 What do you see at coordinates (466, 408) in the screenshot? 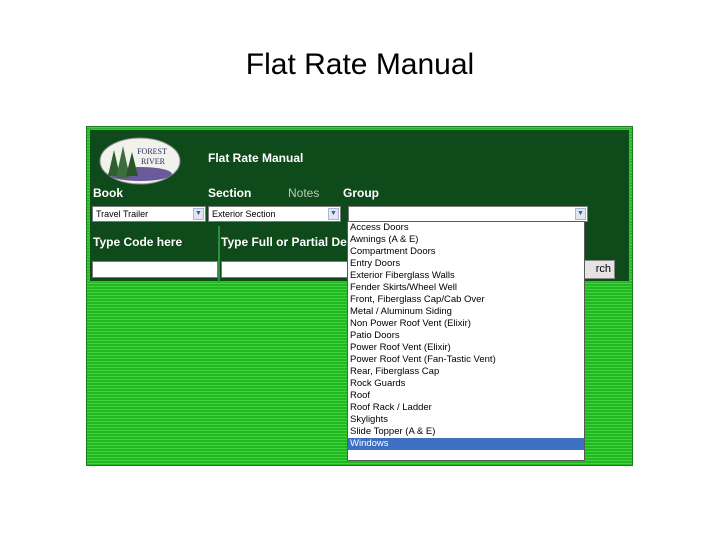
I see `dropdown-option: Roof Rack / Ladder` at bounding box center [466, 408].